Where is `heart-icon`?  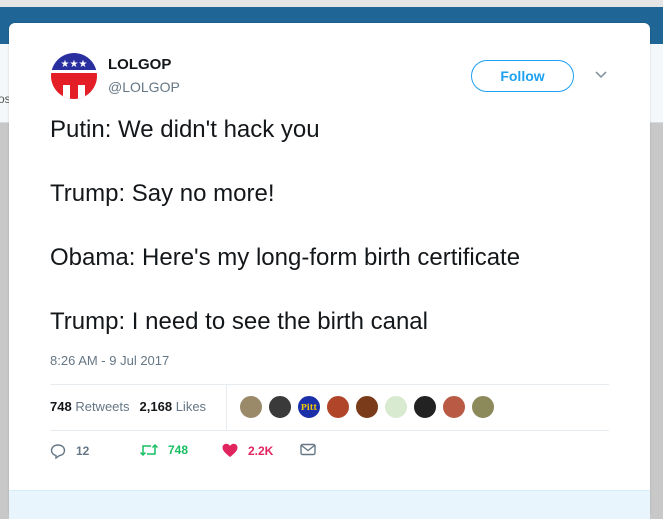
heart-icon is located at coordinates (230, 450).